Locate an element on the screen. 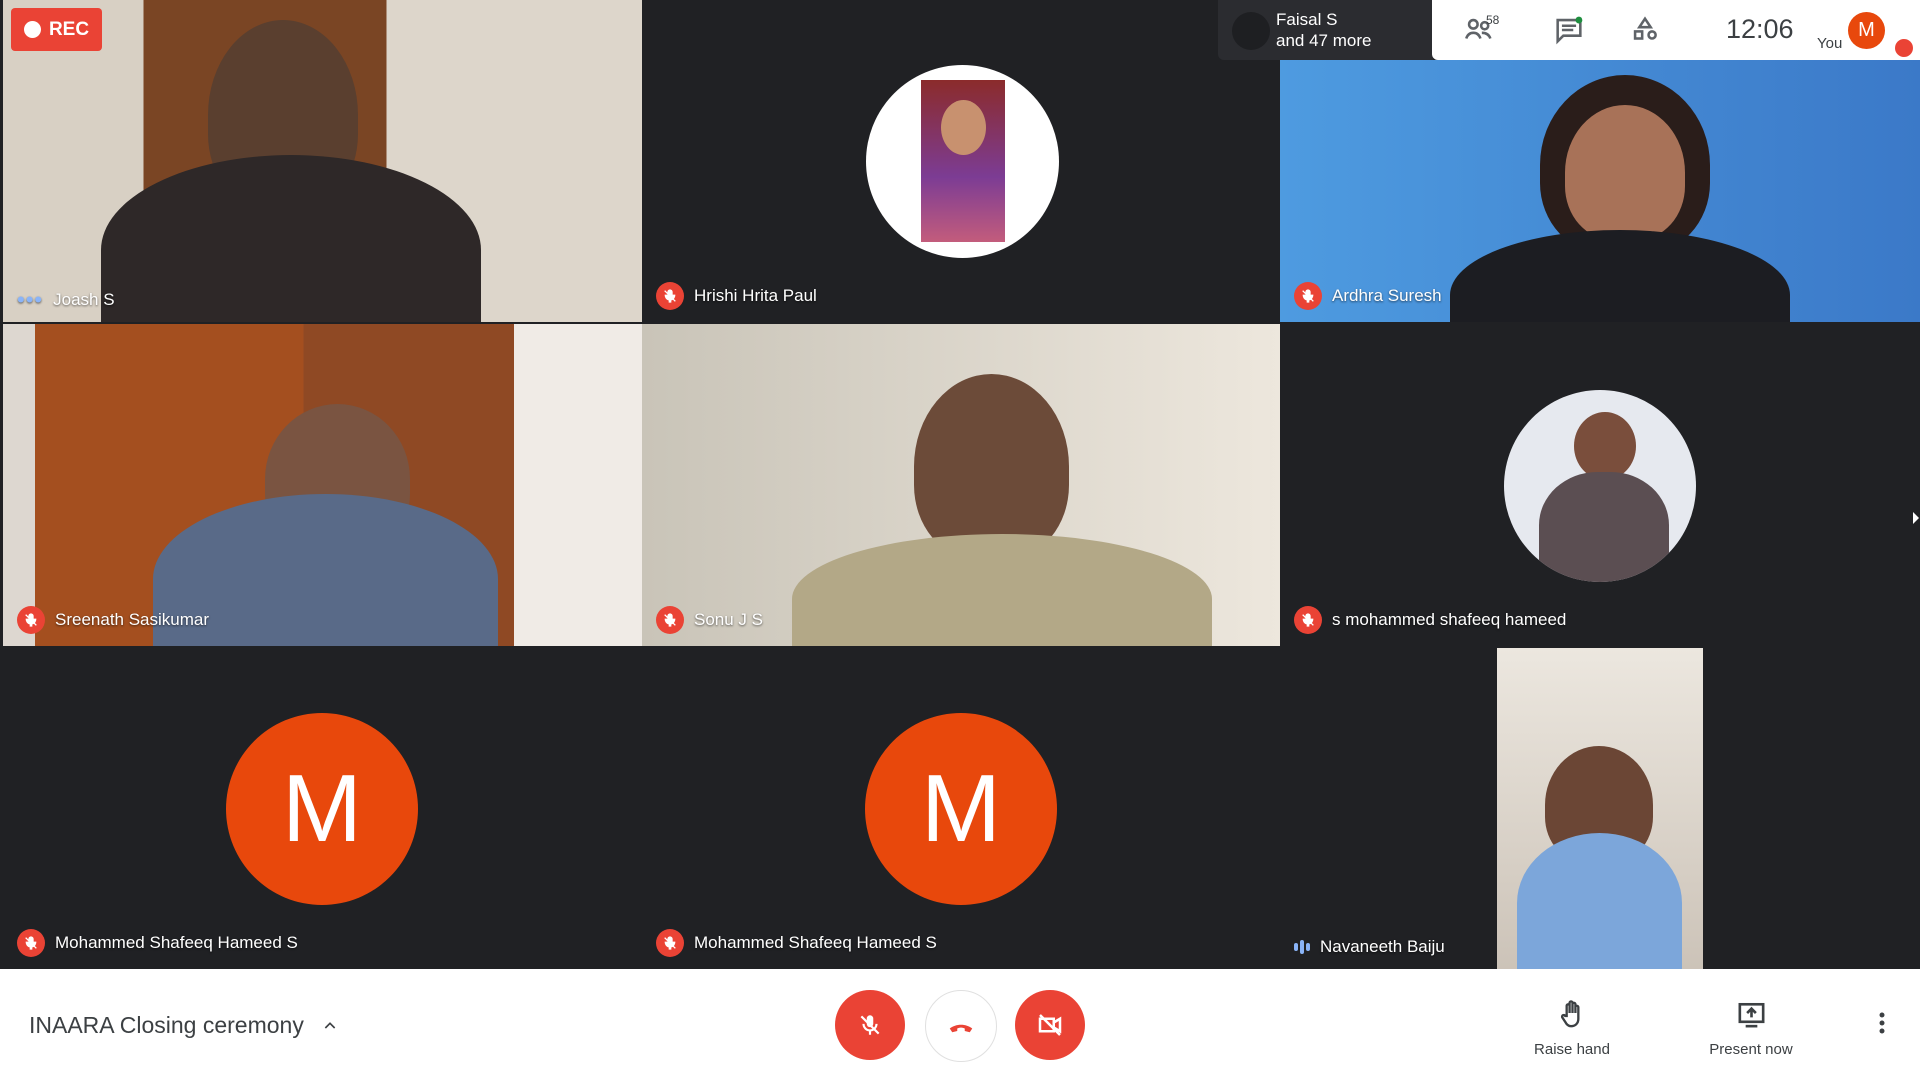 The width and height of the screenshot is (1920, 1081). clock: 12:06 is located at coordinates (1760, 29).